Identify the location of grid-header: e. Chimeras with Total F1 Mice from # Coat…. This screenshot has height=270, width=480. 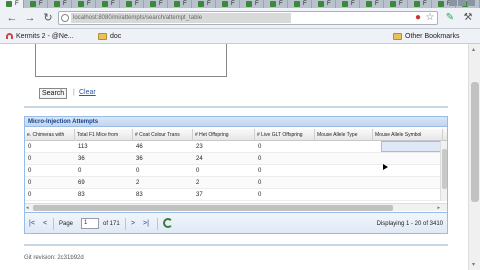
(236, 135).